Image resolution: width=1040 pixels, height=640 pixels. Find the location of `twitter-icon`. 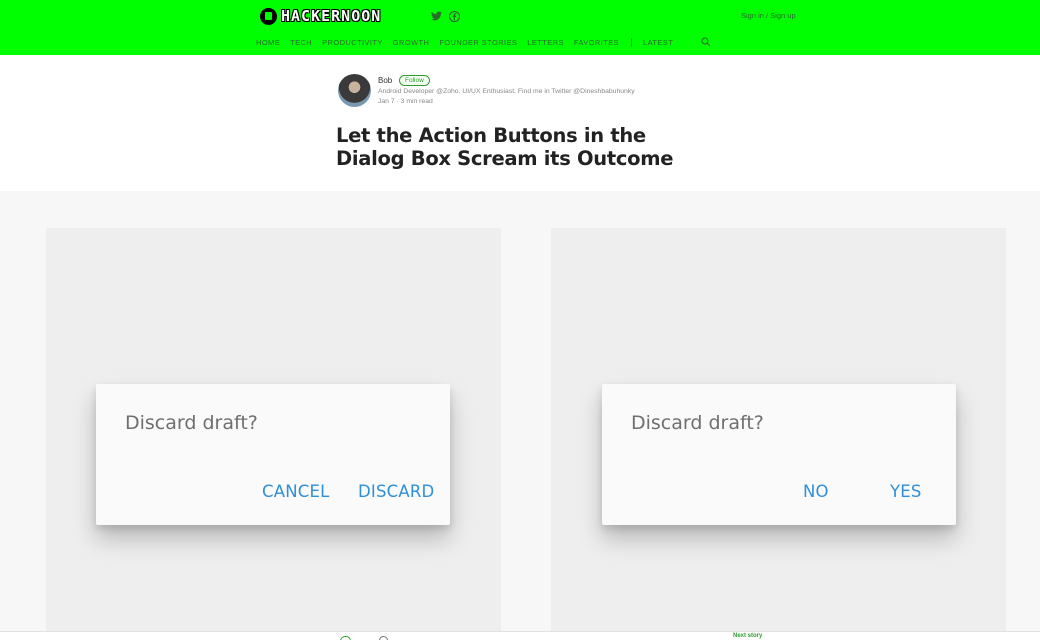

twitter-icon is located at coordinates (436, 16).